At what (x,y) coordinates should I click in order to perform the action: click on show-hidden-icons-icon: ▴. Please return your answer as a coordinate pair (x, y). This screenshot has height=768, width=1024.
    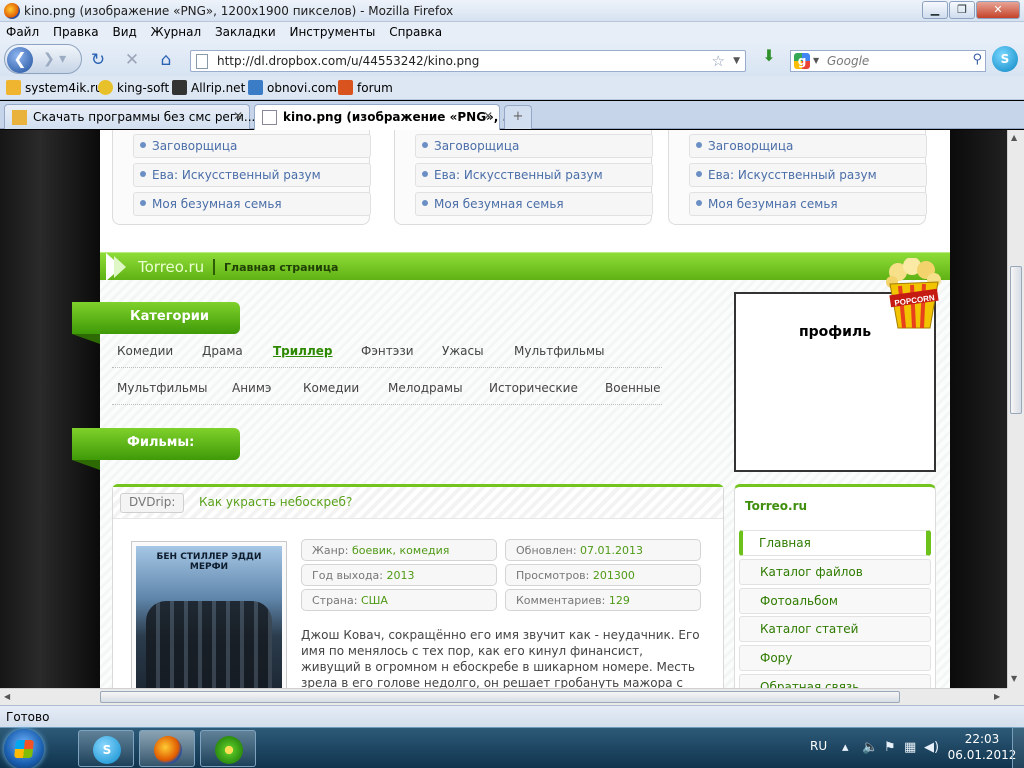
    Looking at the image, I should click on (845, 747).